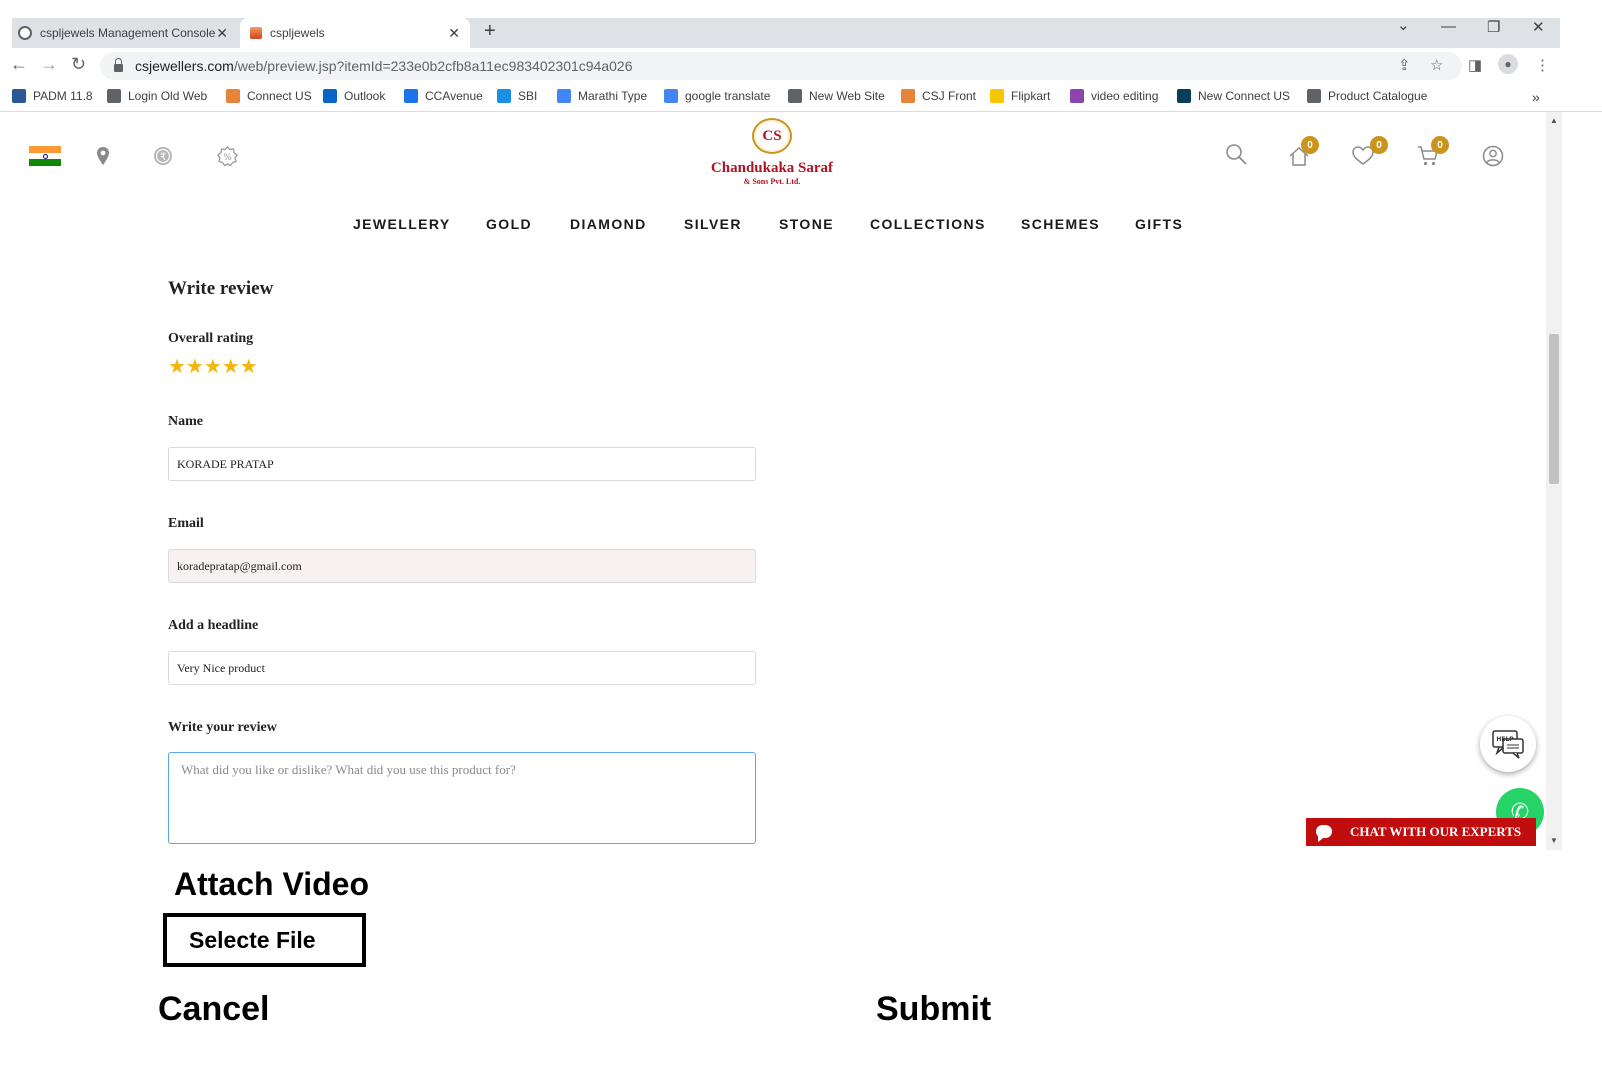 The image size is (1602, 1080). Describe the element at coordinates (125, 33) in the screenshot. I see `tab-management-console: cspljewels Management Console ✕` at that location.